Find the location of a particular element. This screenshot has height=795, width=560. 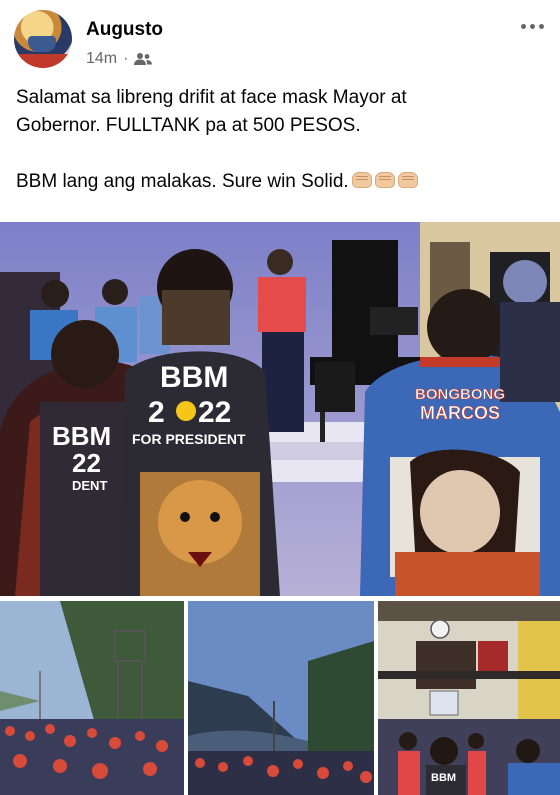

author-name: Augusto is located at coordinates (124, 30).